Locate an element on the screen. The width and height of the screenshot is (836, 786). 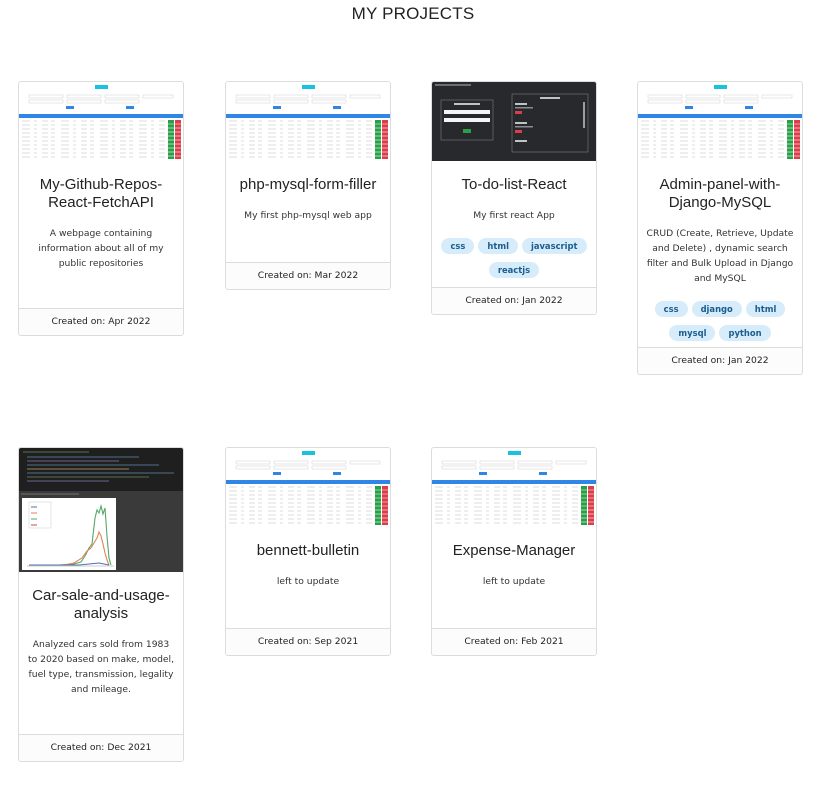
tag-mysql: mysql is located at coordinates (692, 333).